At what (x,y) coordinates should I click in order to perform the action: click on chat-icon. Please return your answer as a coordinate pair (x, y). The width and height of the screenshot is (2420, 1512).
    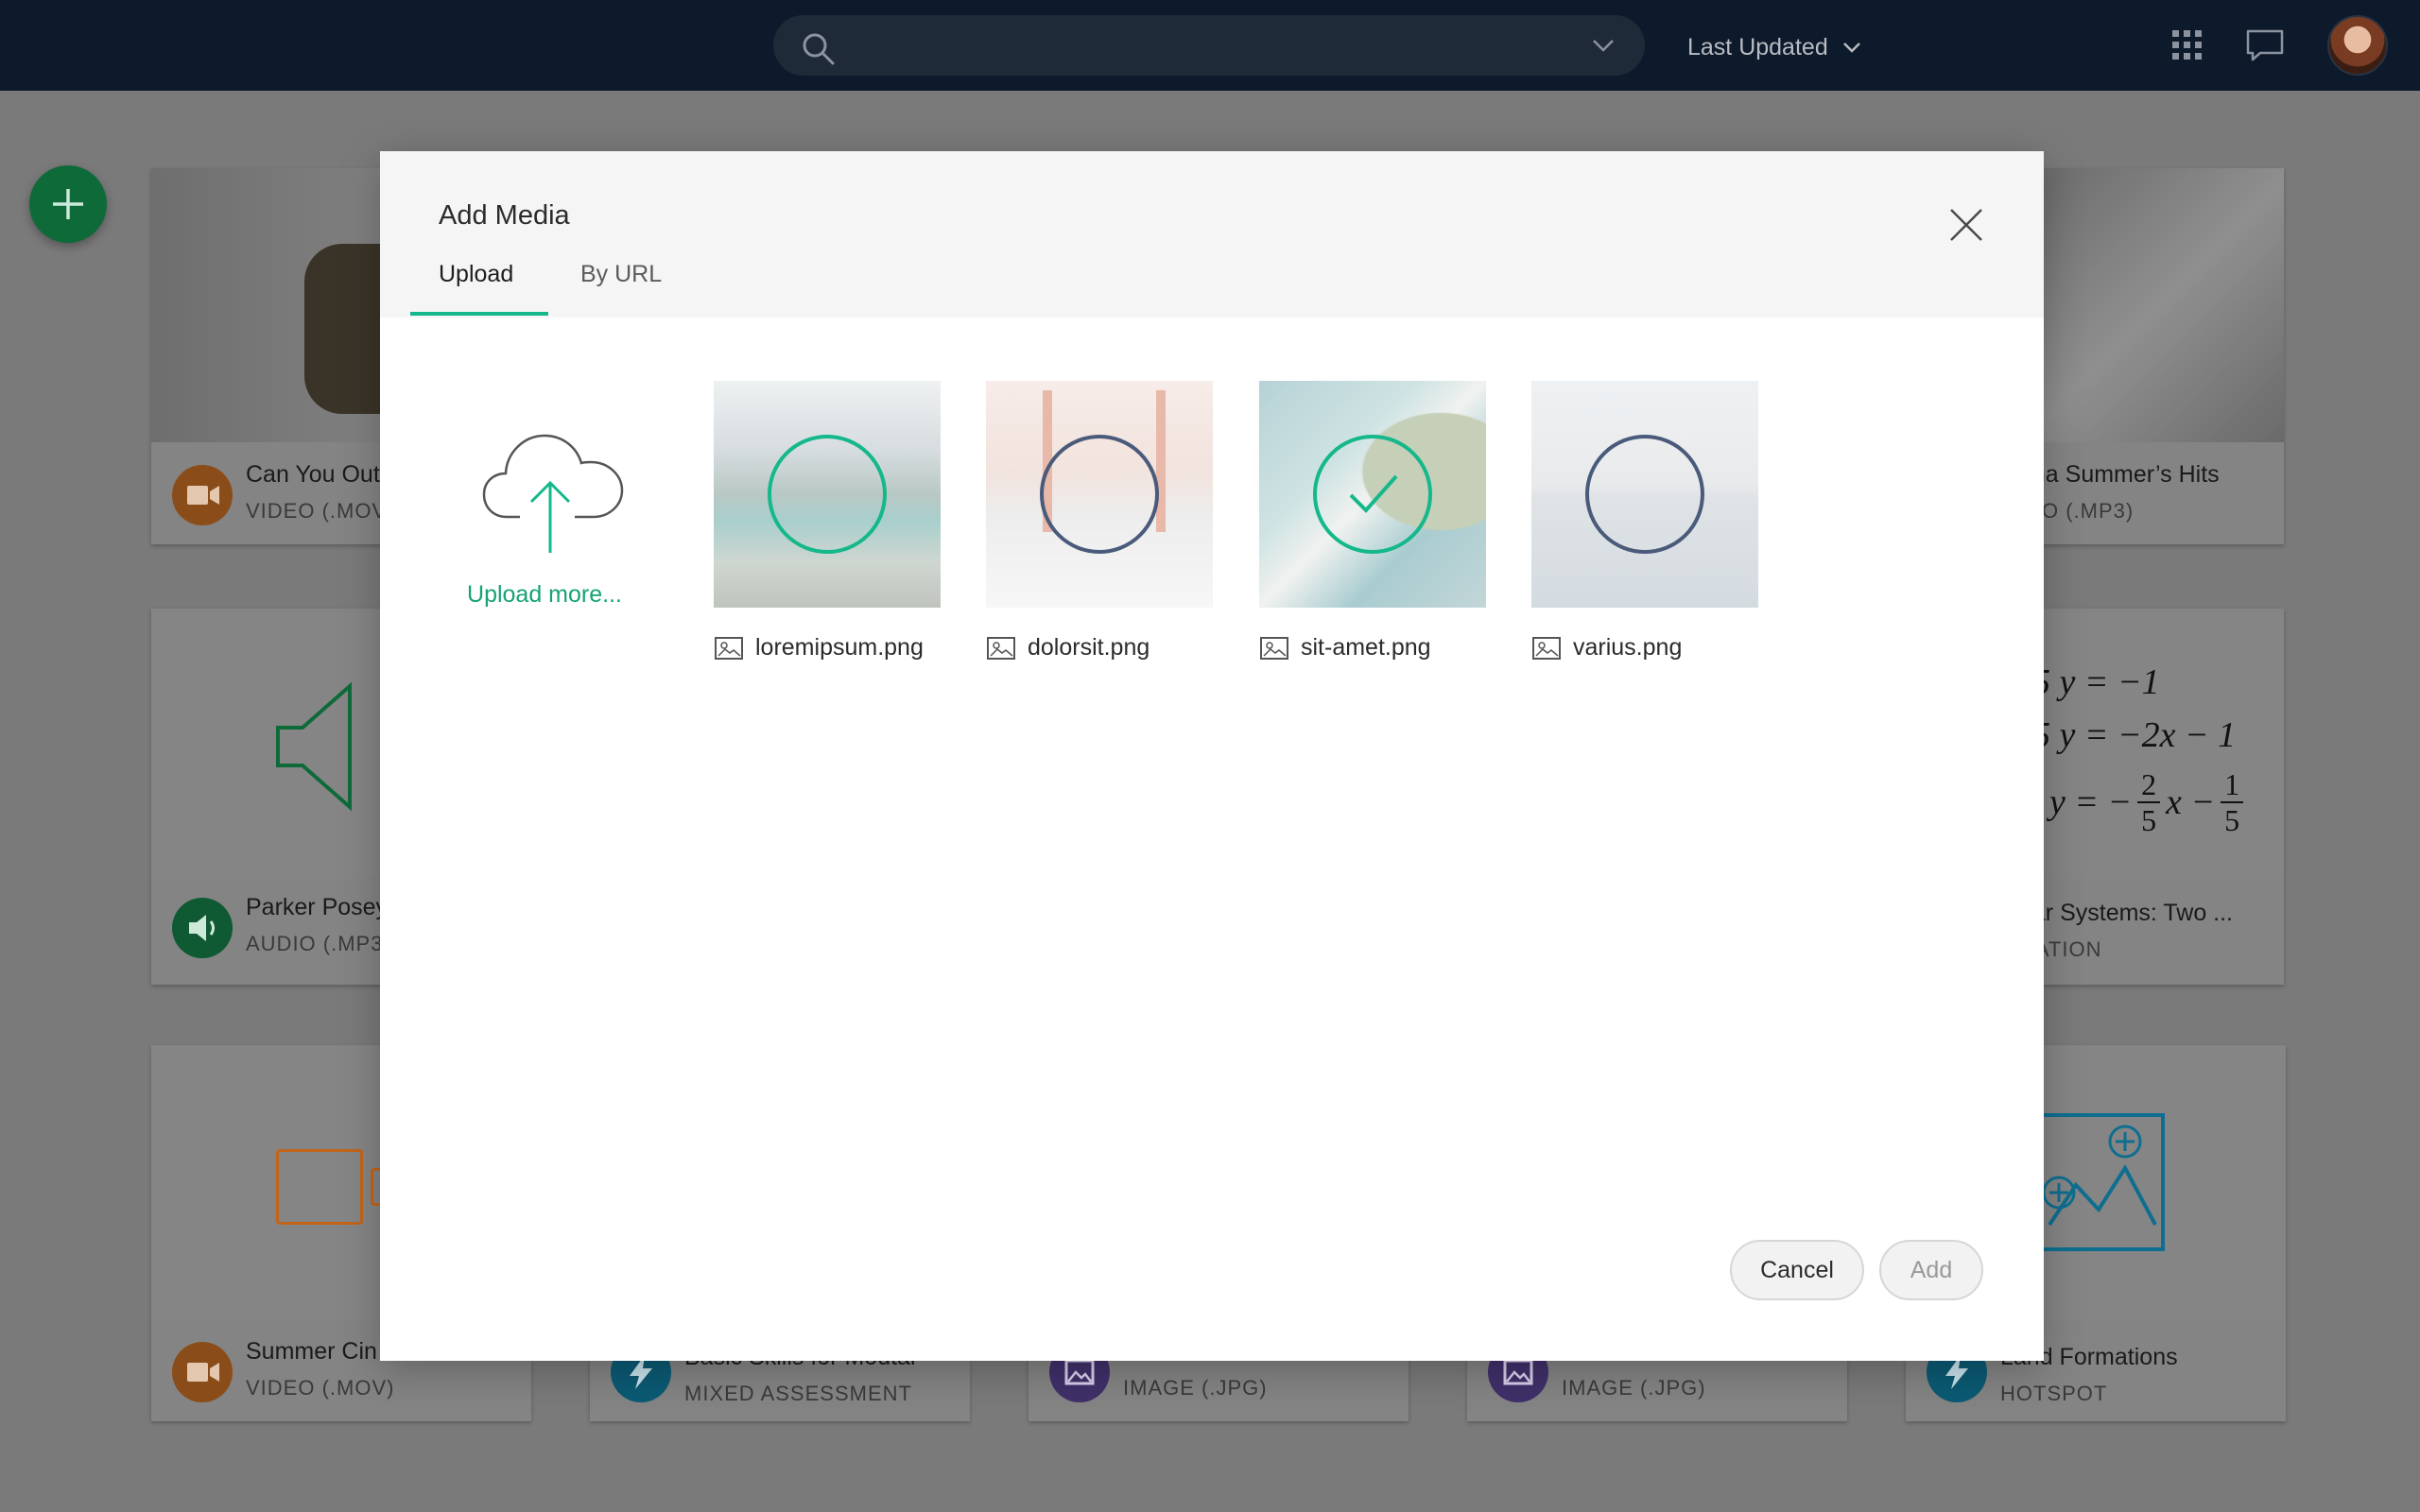
    Looking at the image, I should click on (2265, 45).